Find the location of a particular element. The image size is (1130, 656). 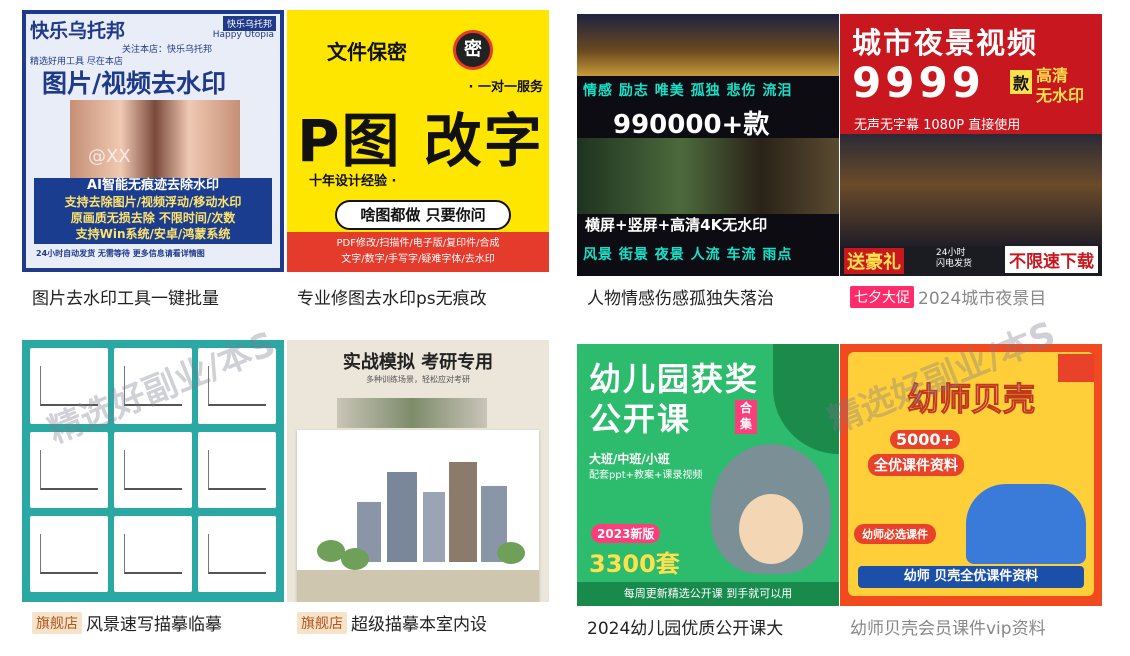

thumb-title: 城市夜景视频 is located at coordinates (945, 43).